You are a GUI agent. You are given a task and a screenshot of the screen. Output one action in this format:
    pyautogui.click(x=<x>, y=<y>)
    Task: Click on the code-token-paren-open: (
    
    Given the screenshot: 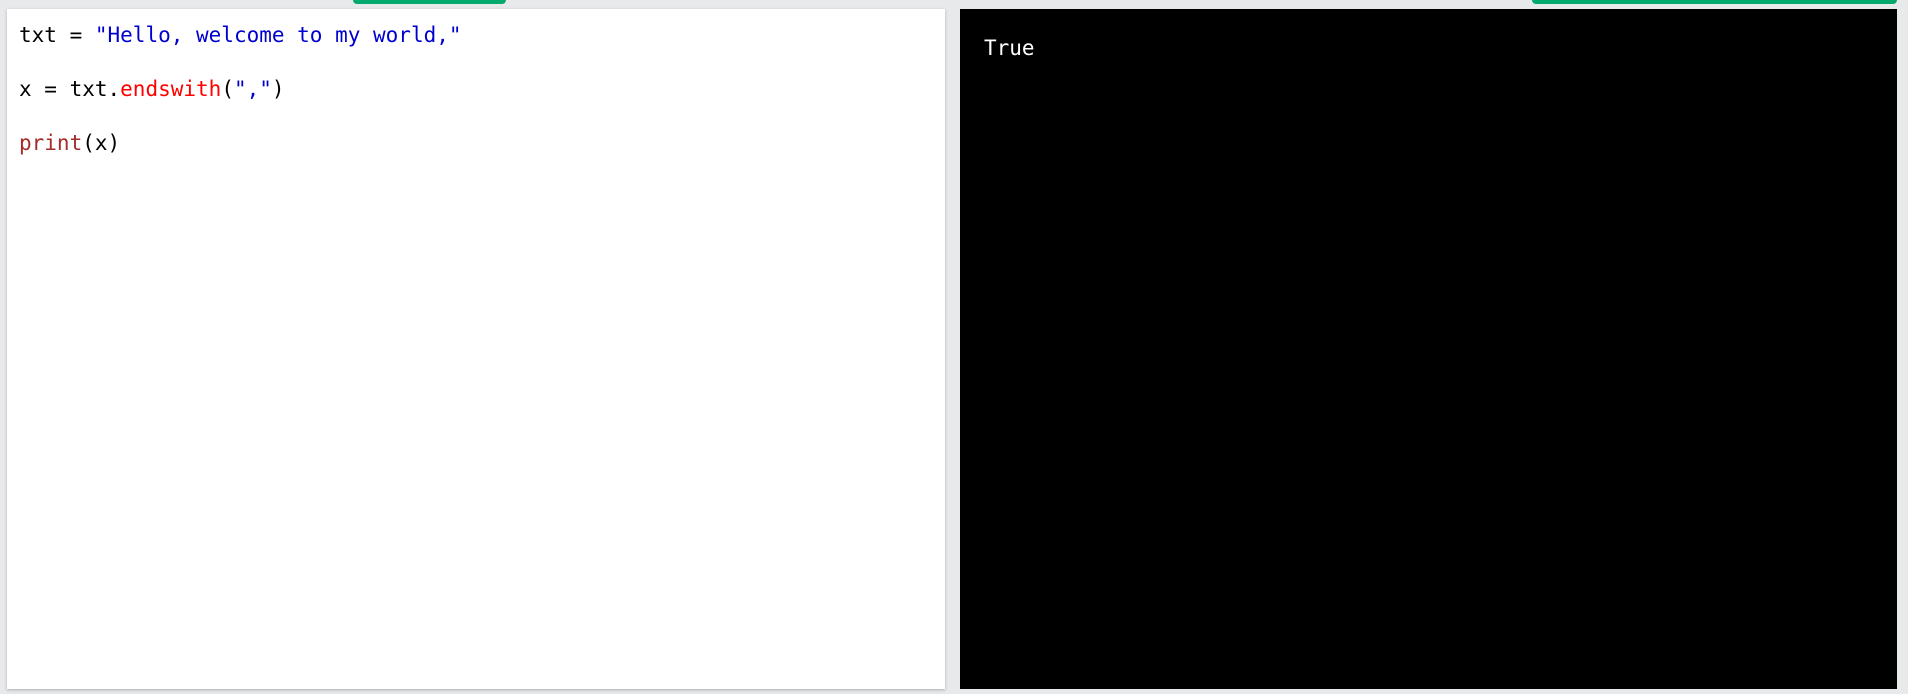 What is the action you would take?
    pyautogui.click(x=227, y=89)
    